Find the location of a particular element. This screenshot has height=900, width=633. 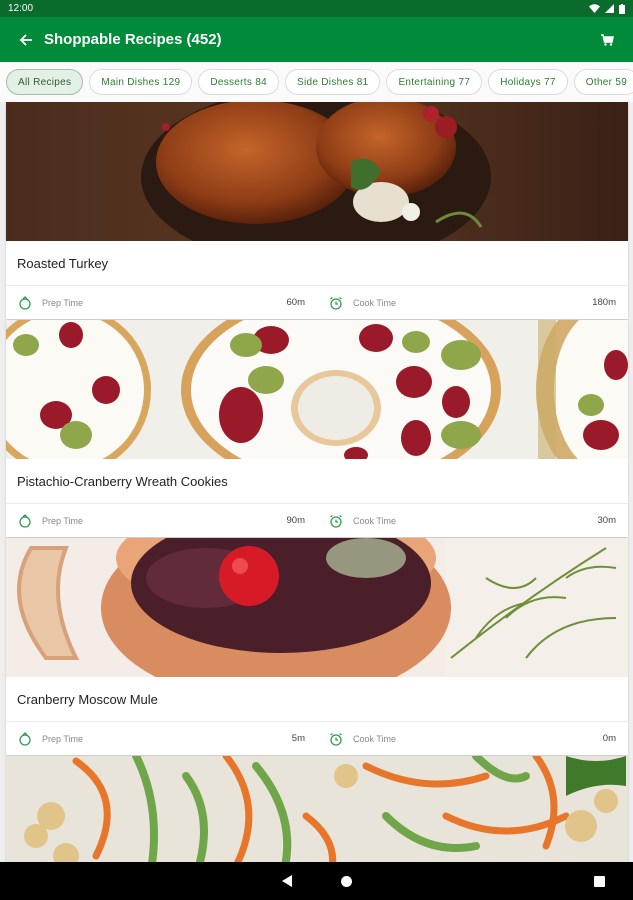

cook-time: Cook Time 0m is located at coordinates (472, 739).